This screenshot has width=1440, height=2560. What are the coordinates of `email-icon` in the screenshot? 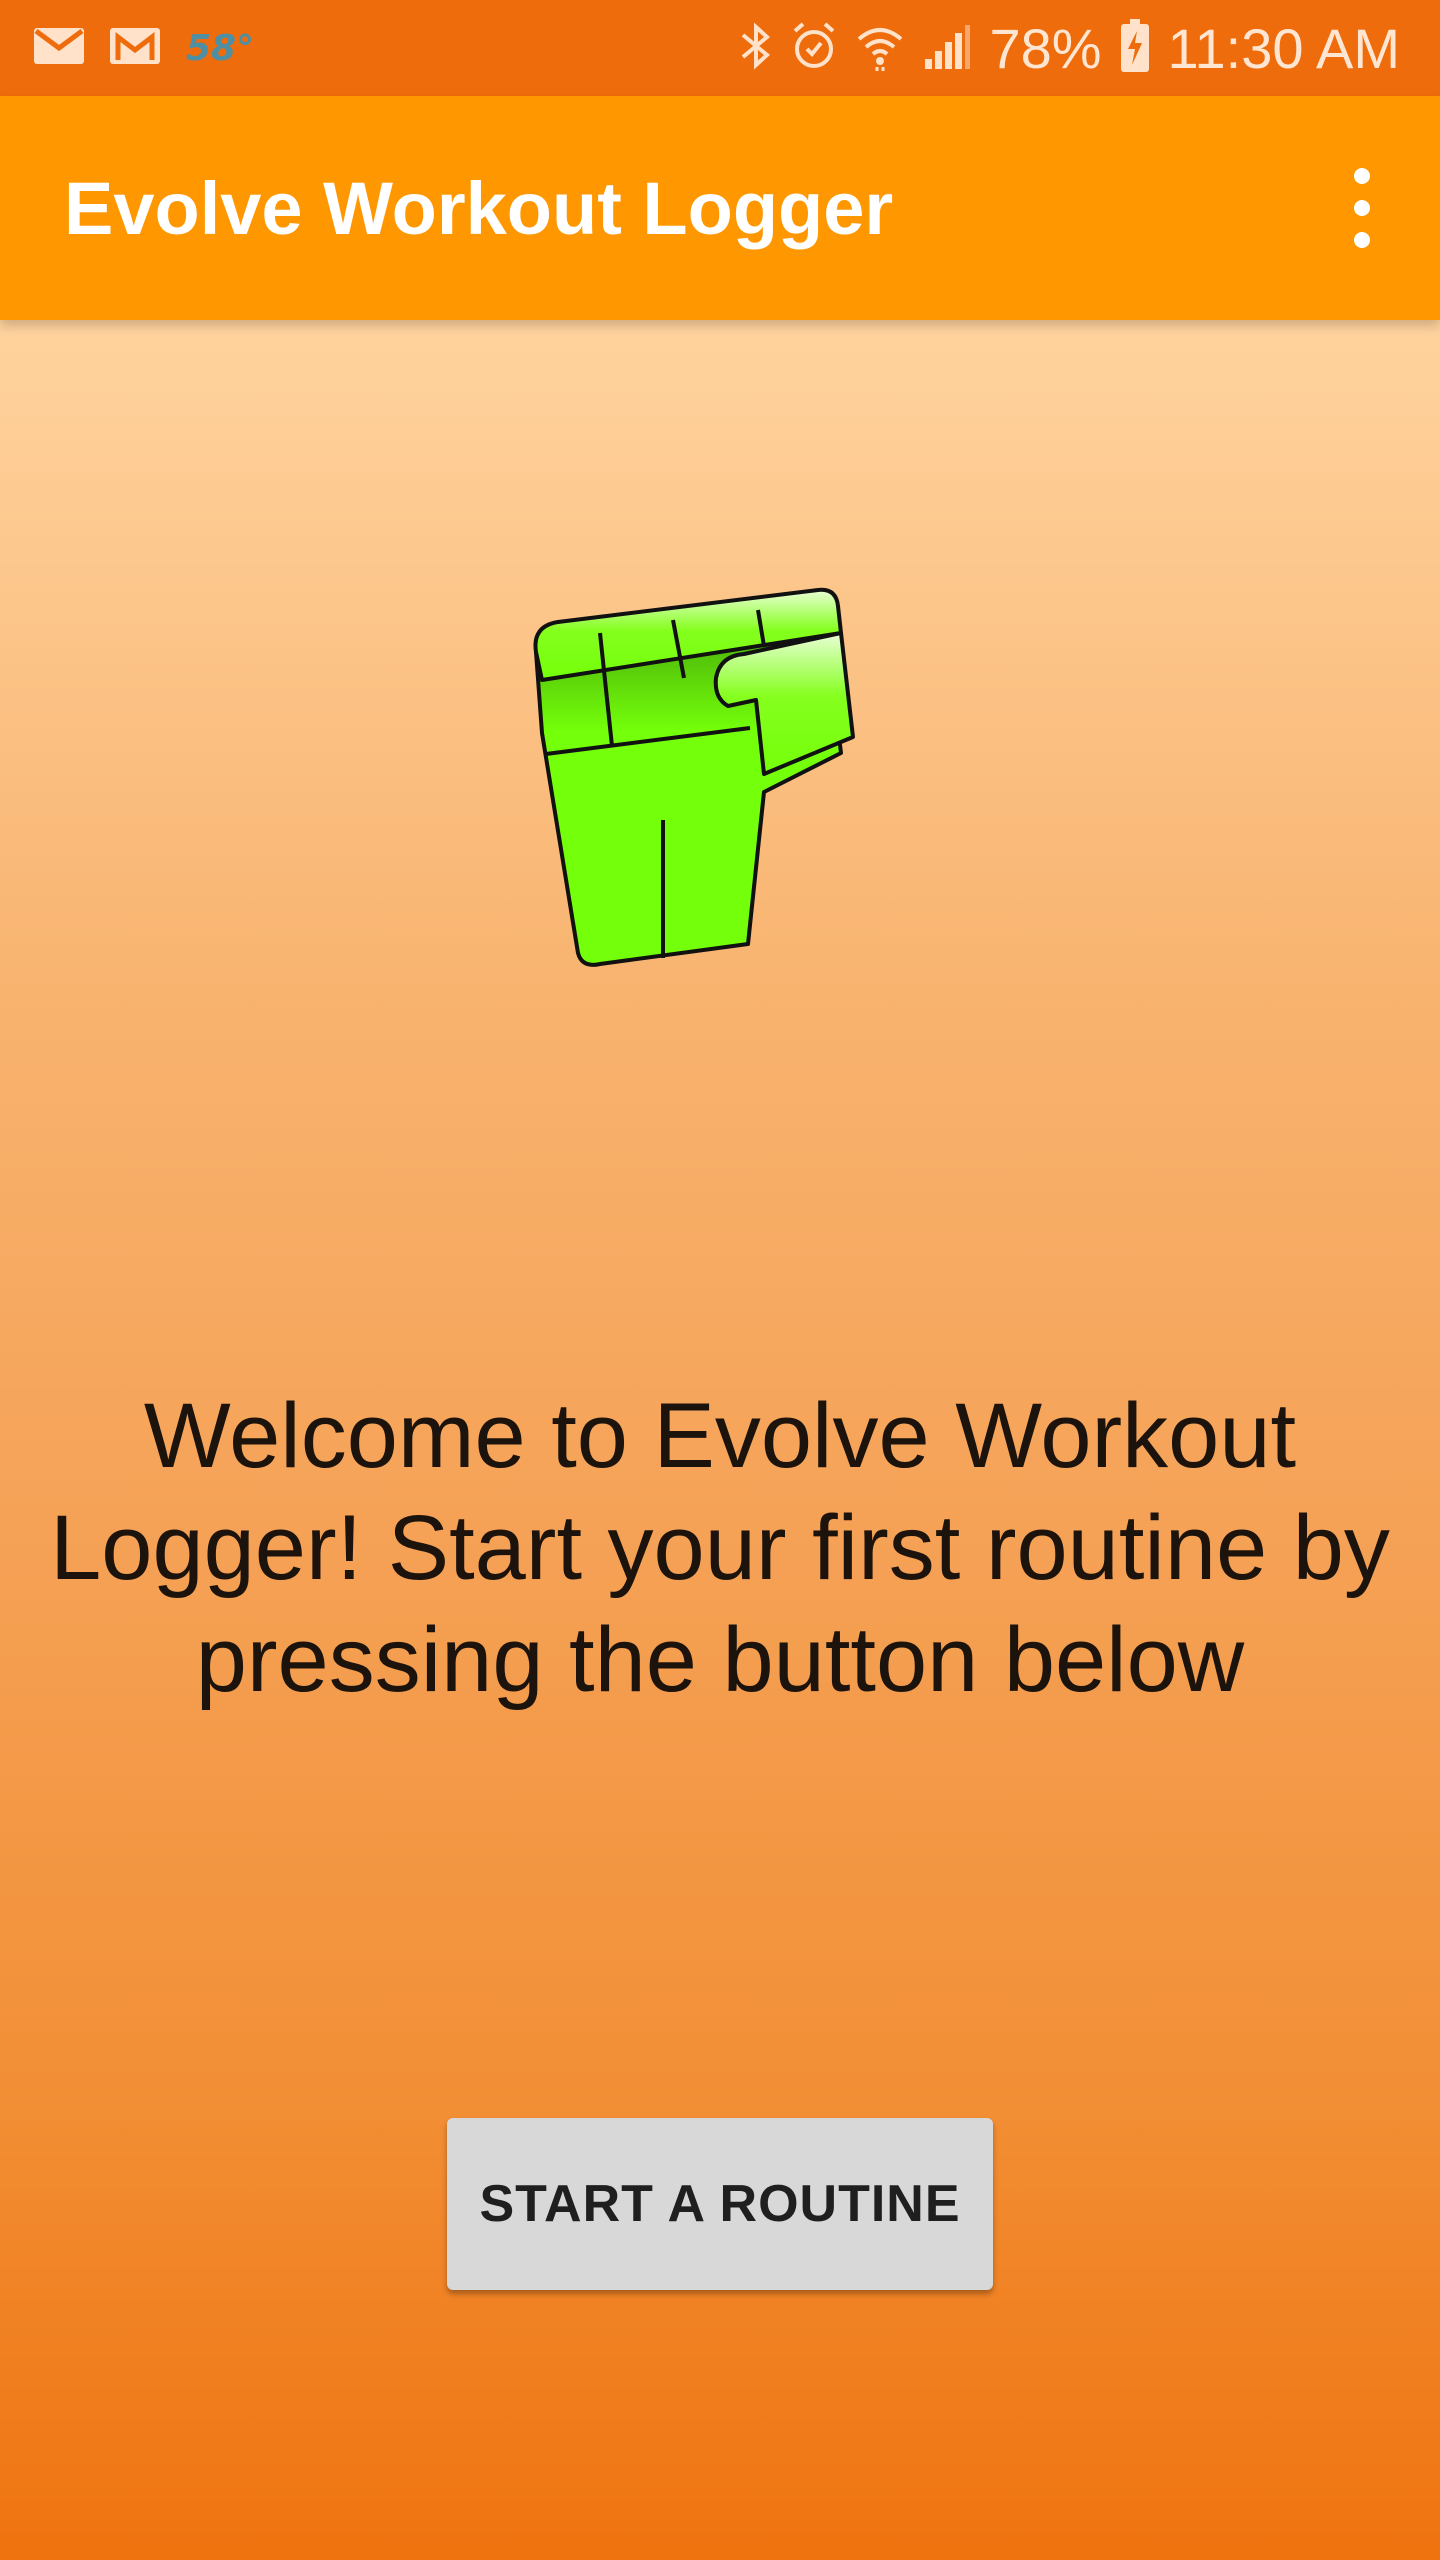 It's located at (59, 48).